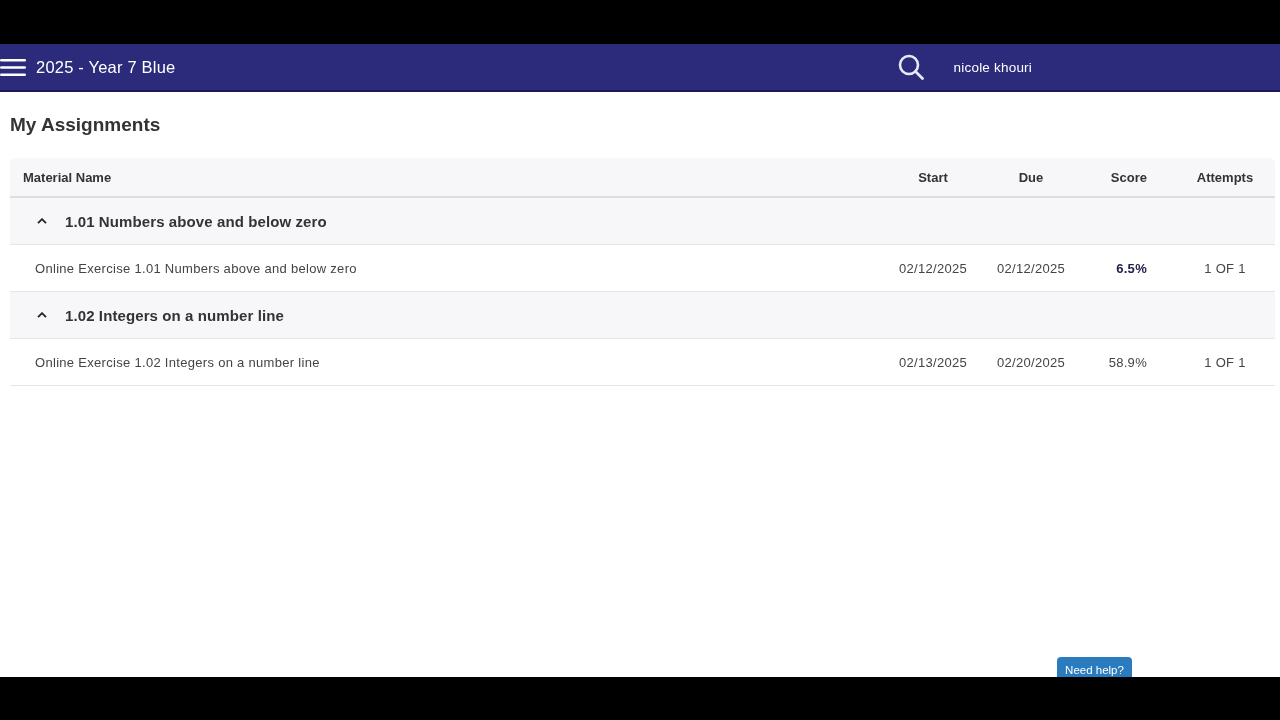  What do you see at coordinates (642, 315) in the screenshot?
I see `group-header-row: 1.02 Integers on a number line` at bounding box center [642, 315].